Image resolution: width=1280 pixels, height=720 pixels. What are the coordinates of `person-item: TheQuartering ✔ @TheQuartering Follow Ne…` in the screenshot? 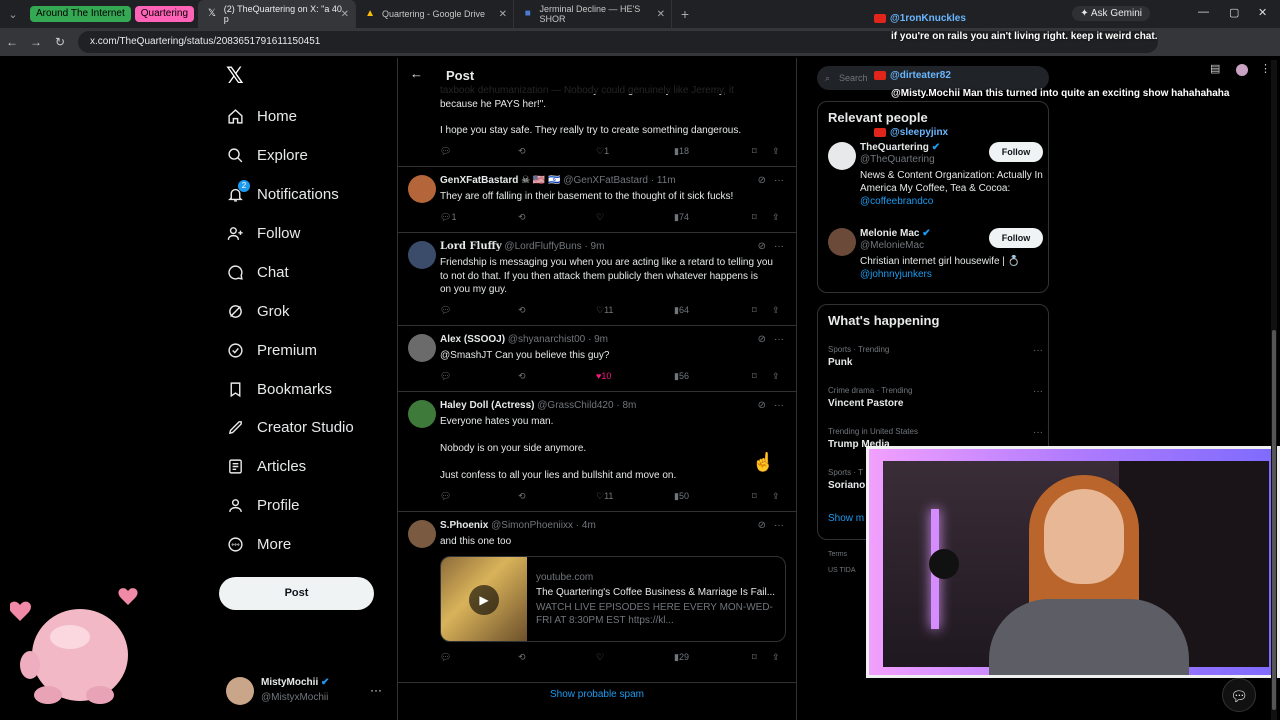 It's located at (935, 177).